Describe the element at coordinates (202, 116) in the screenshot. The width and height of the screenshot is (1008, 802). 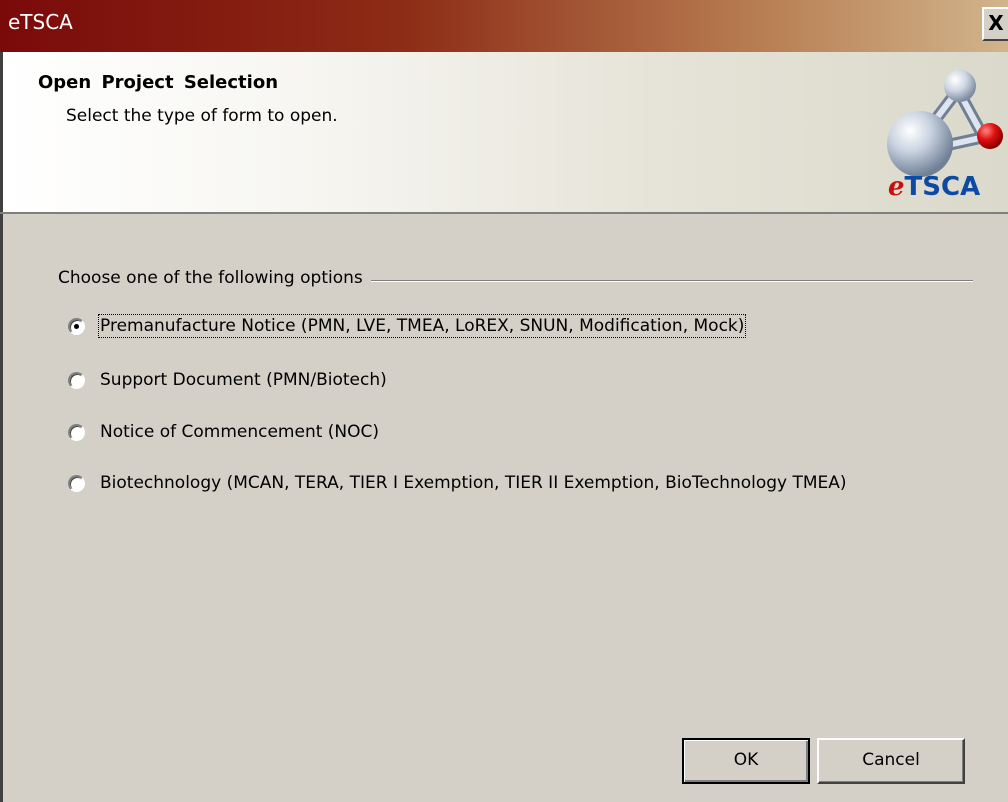
I see `header-subtitle: Select the type of form to open.` at that location.